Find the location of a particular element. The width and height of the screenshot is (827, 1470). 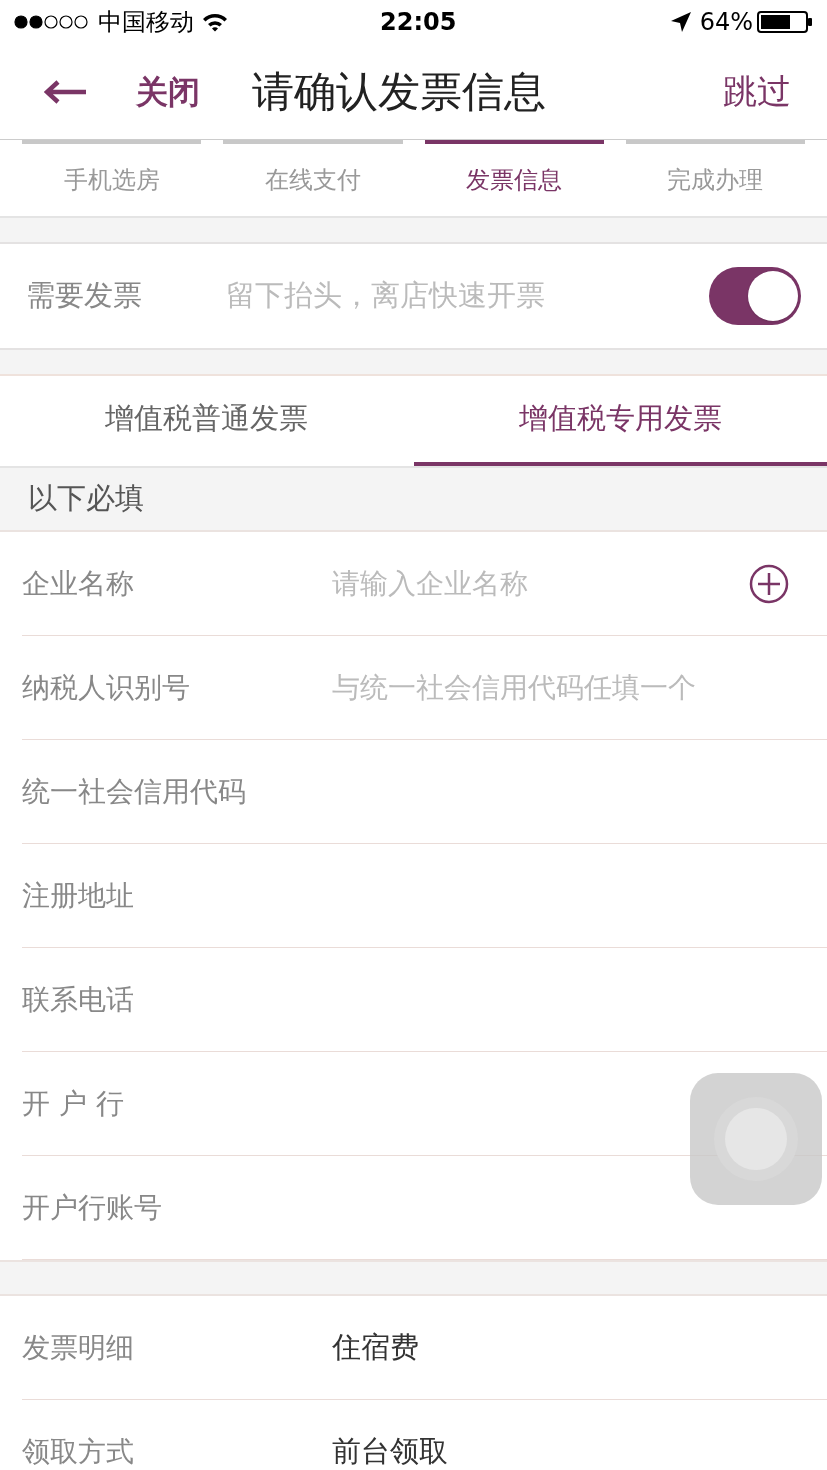

signal-icon is located at coordinates (52, 22).